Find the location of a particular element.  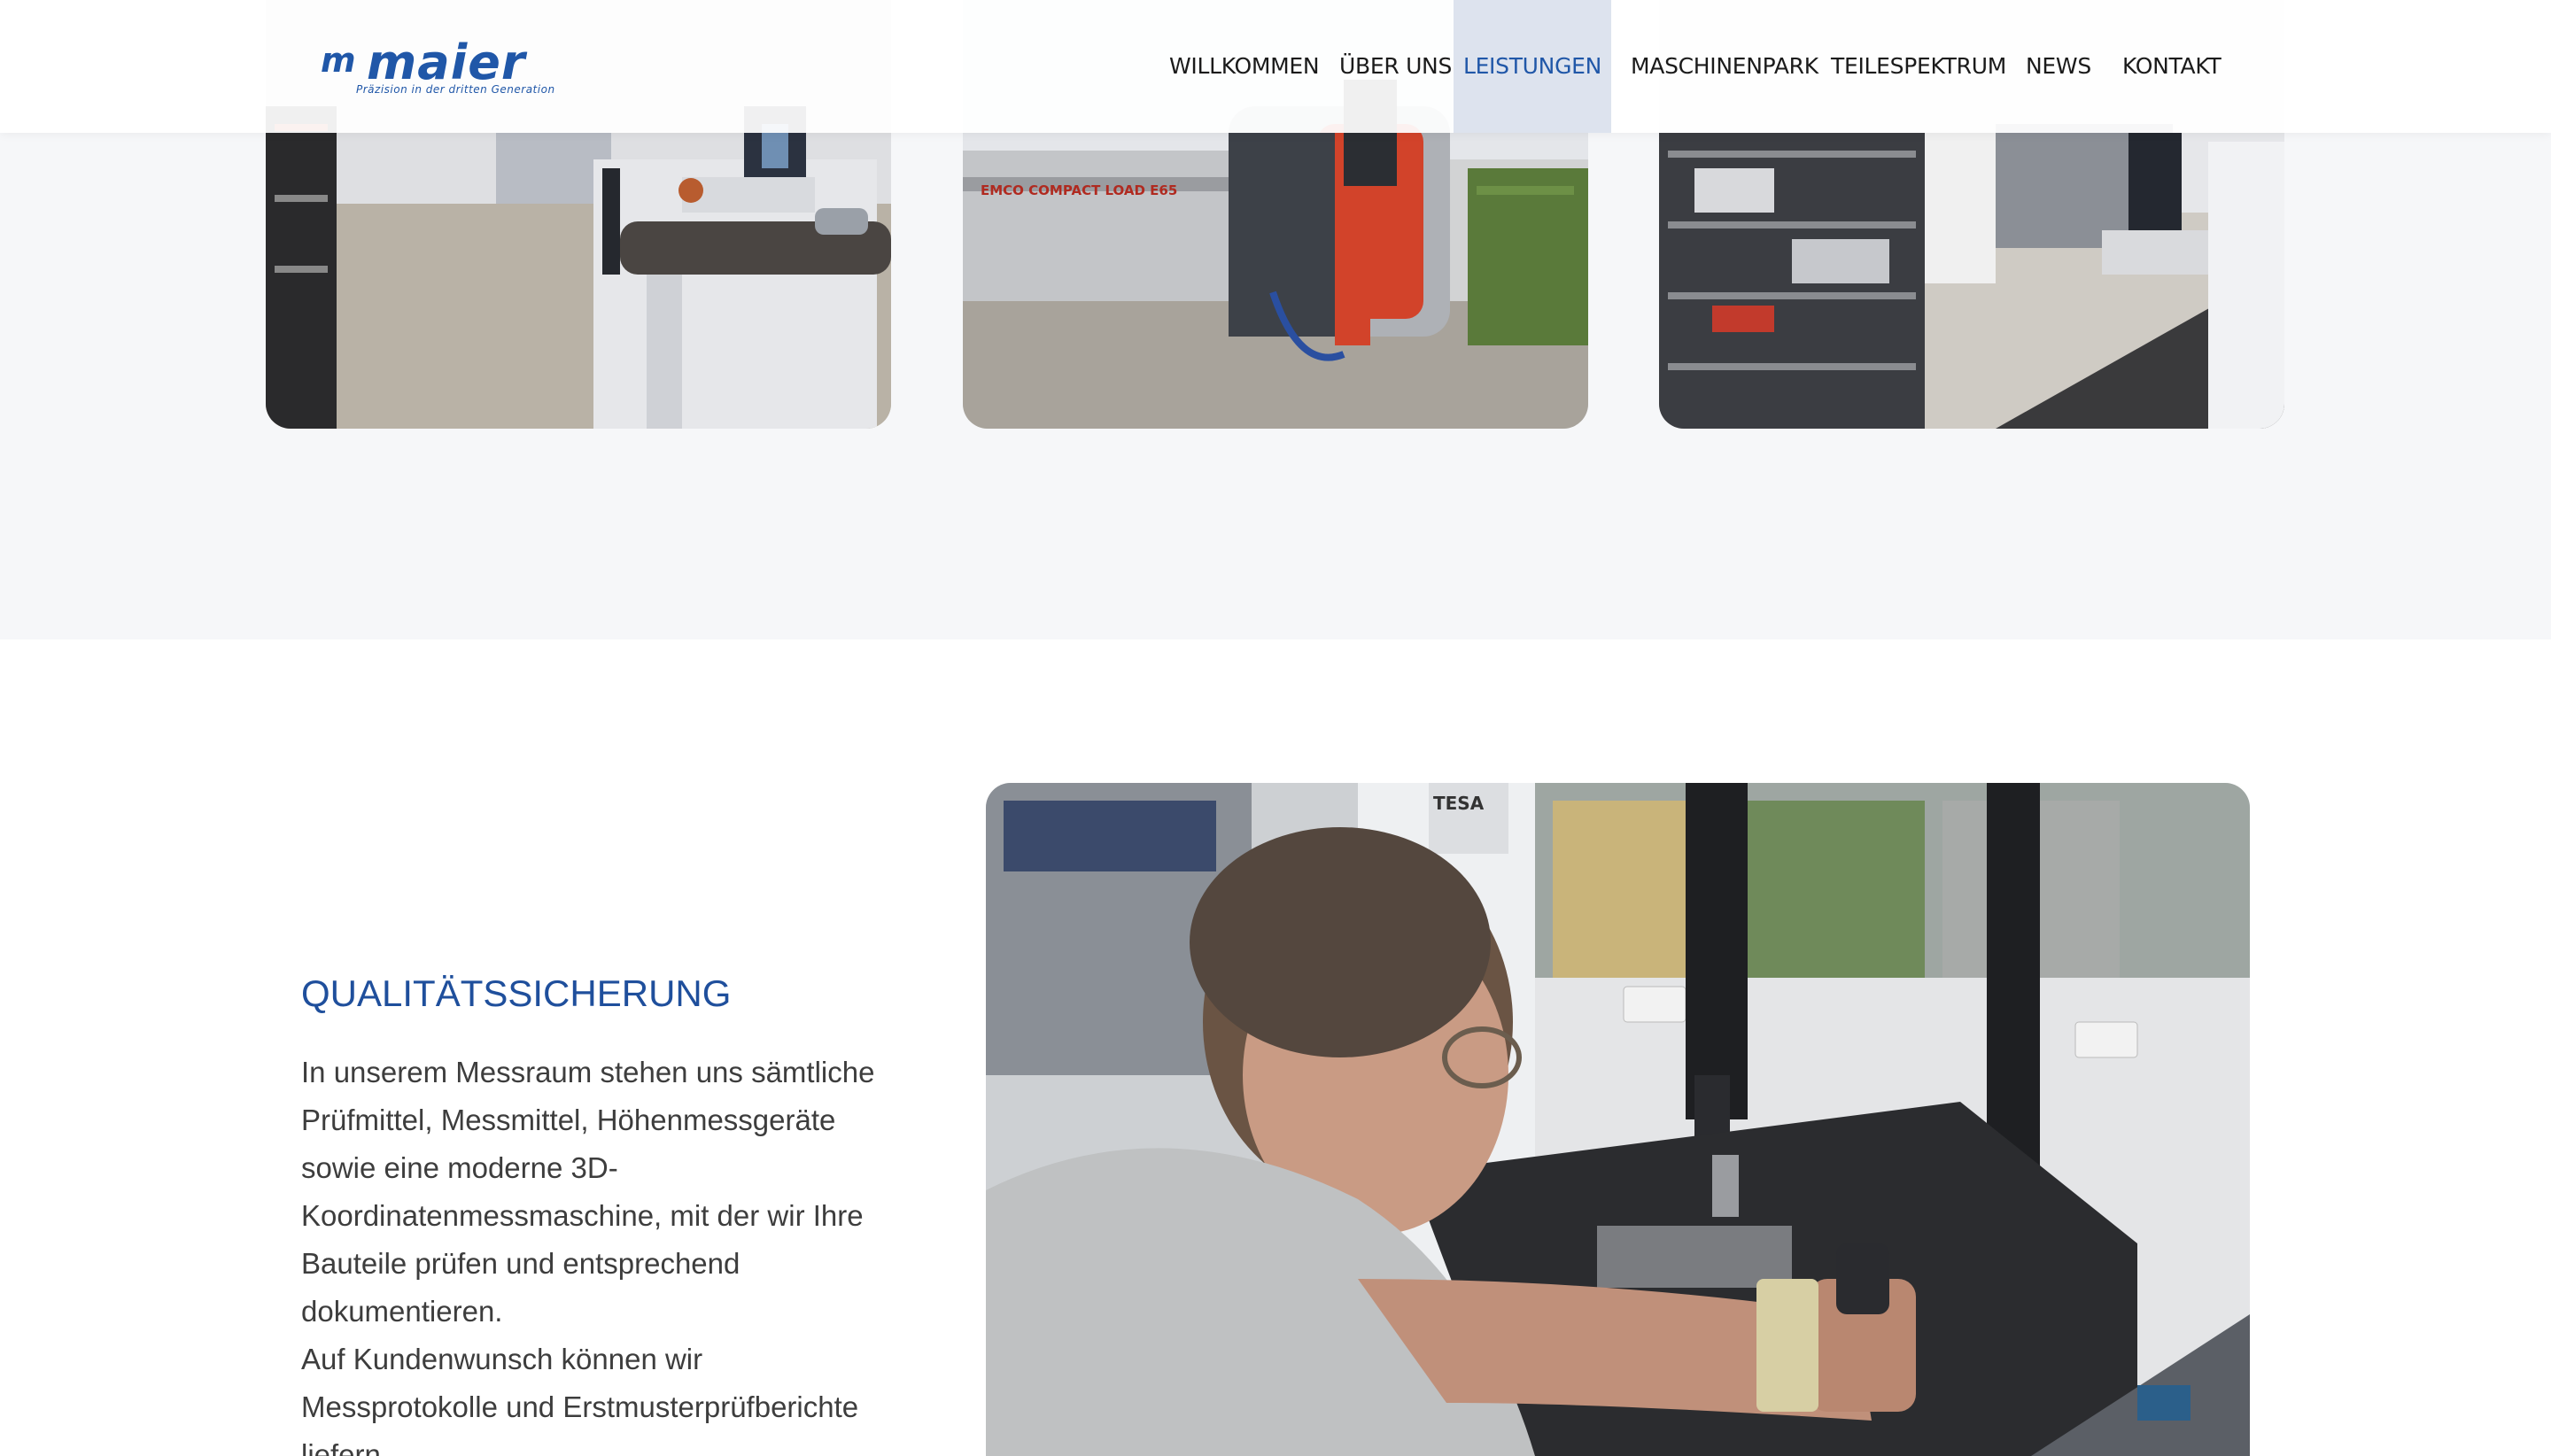

nav-item-kontakt: KONTAKT is located at coordinates (2171, 66).